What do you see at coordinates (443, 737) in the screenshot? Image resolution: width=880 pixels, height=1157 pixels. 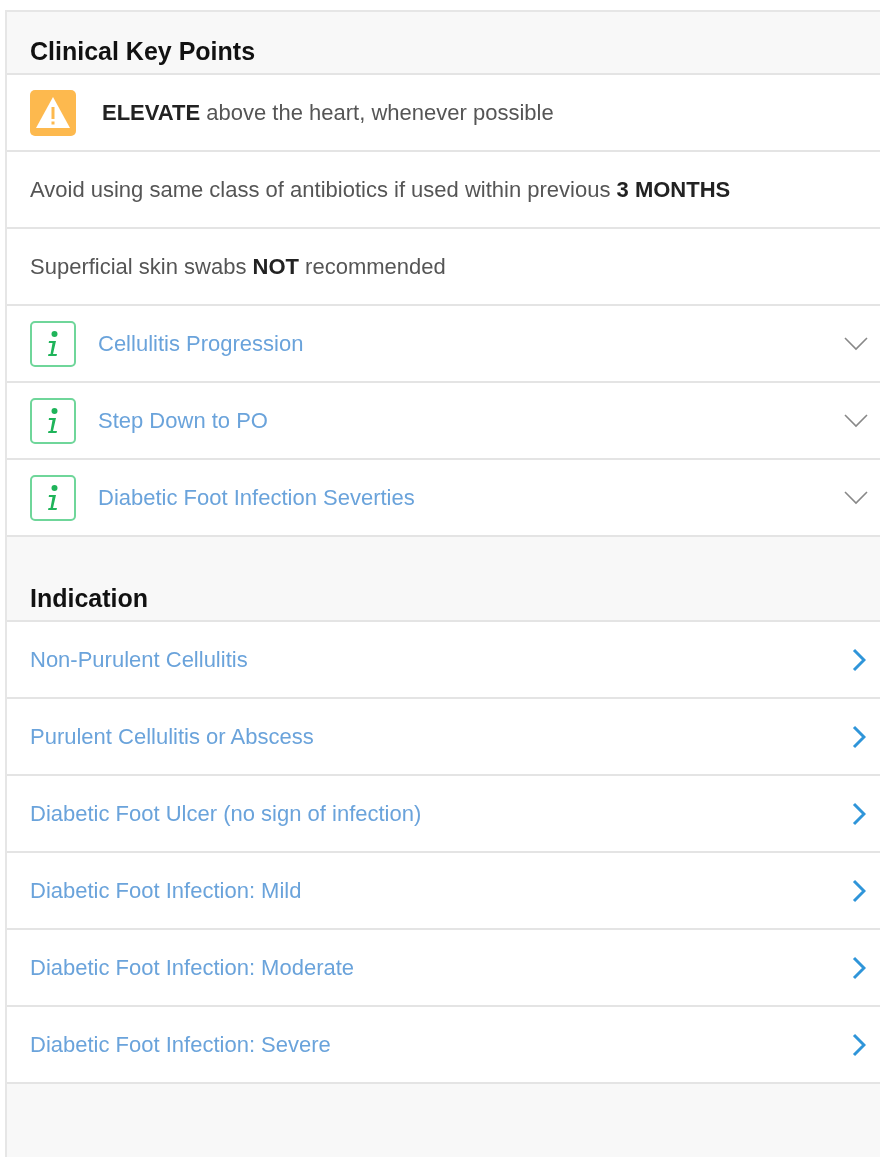 I see `indication-row: Purulent Cellulitis or Abscess` at bounding box center [443, 737].